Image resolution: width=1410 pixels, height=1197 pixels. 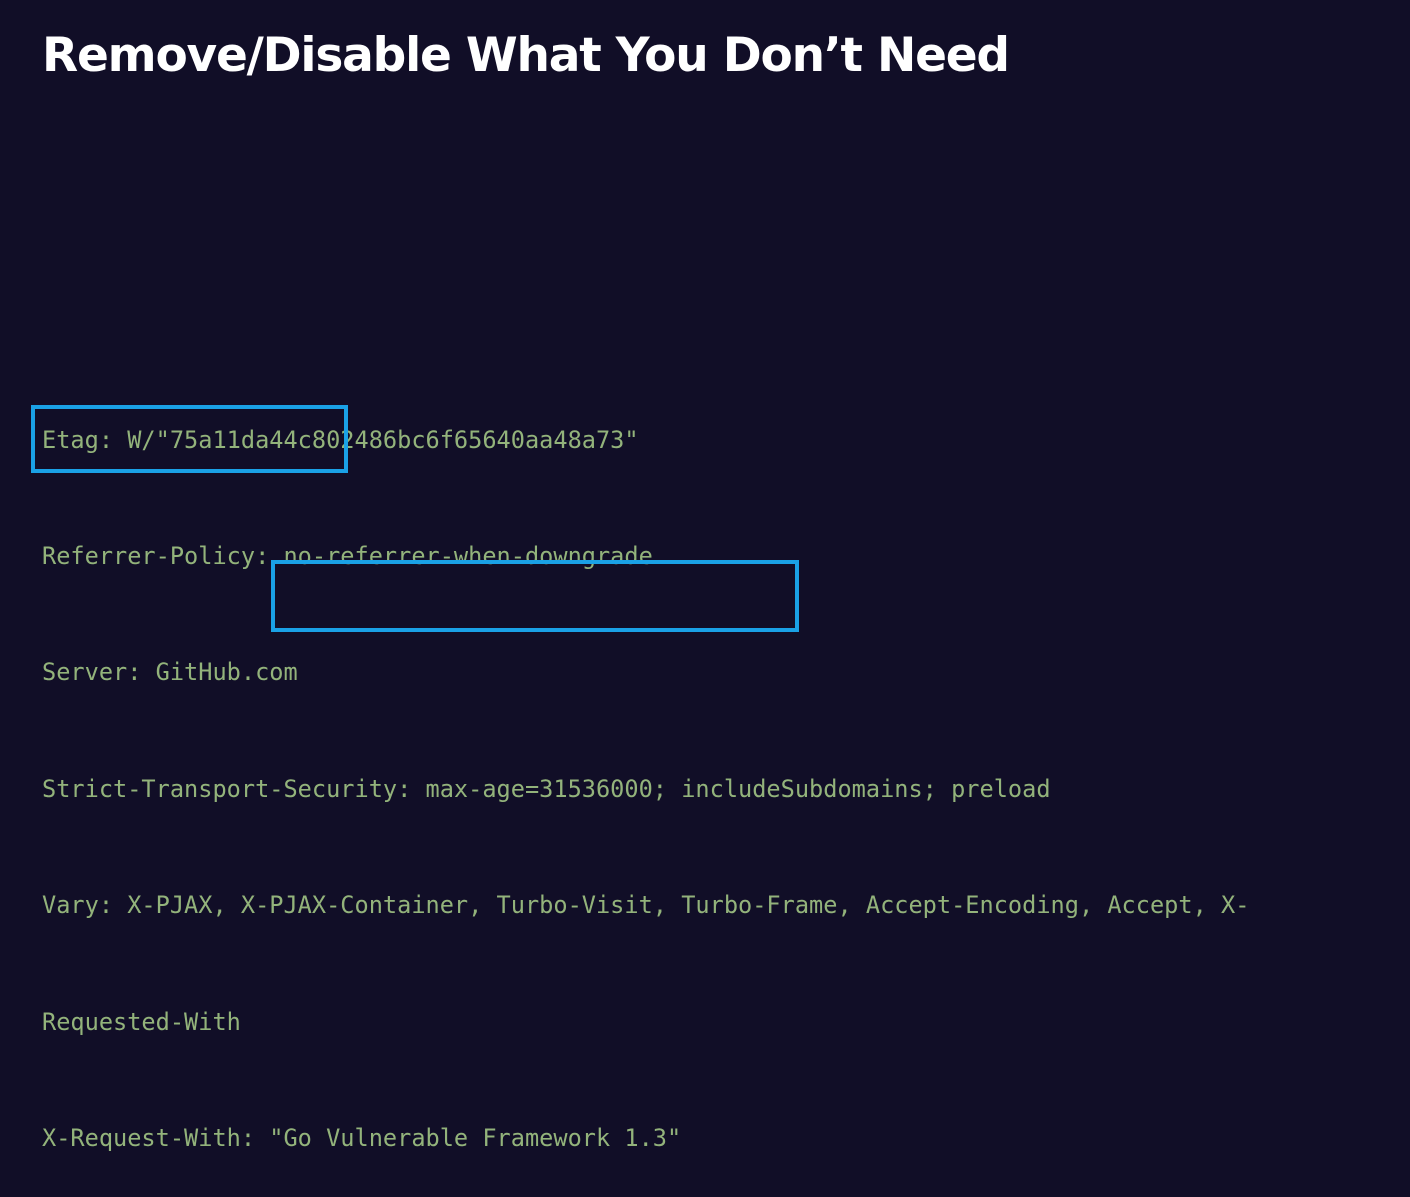 What do you see at coordinates (526, 55) in the screenshot?
I see `slide-title: Remove/Disable What You Don’t Need` at bounding box center [526, 55].